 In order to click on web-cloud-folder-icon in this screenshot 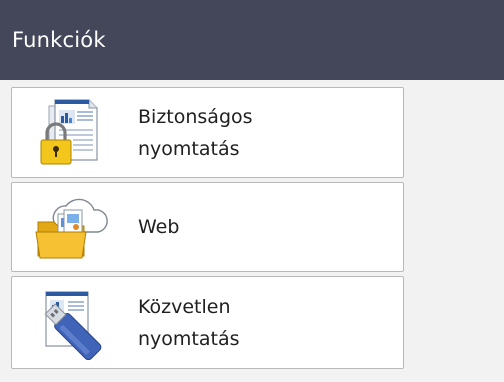, I will do `click(72, 227)`.